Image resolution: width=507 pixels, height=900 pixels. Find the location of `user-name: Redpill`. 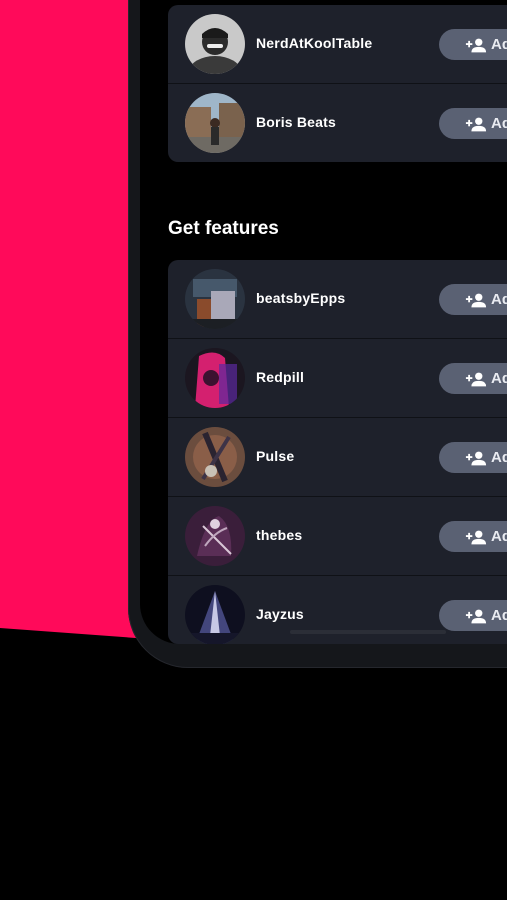

user-name: Redpill is located at coordinates (280, 377).